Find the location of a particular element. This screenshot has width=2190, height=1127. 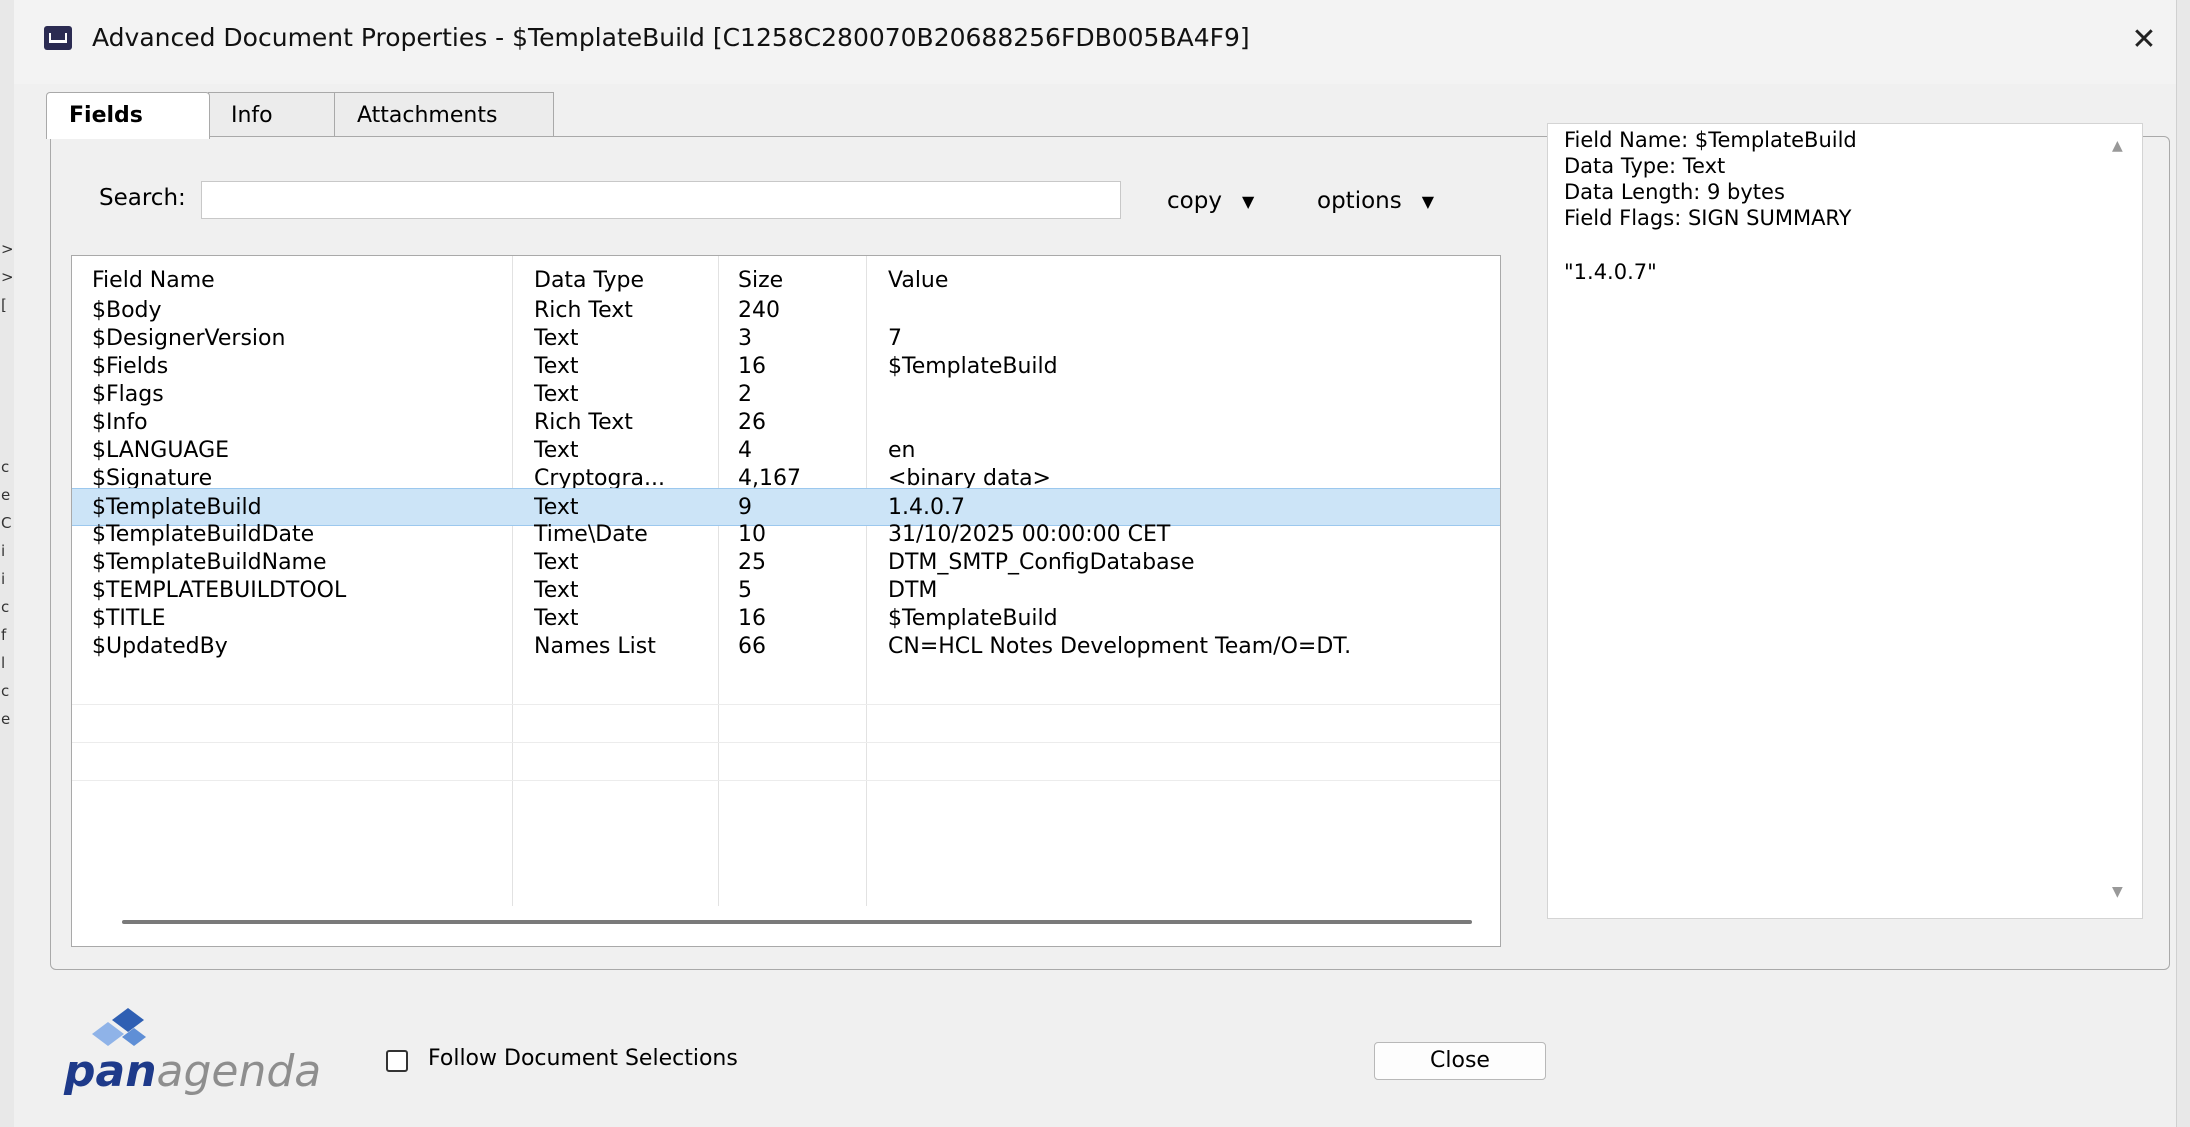

detail-field-name: Field Name: $TemplateBuild is located at coordinates (1710, 140).